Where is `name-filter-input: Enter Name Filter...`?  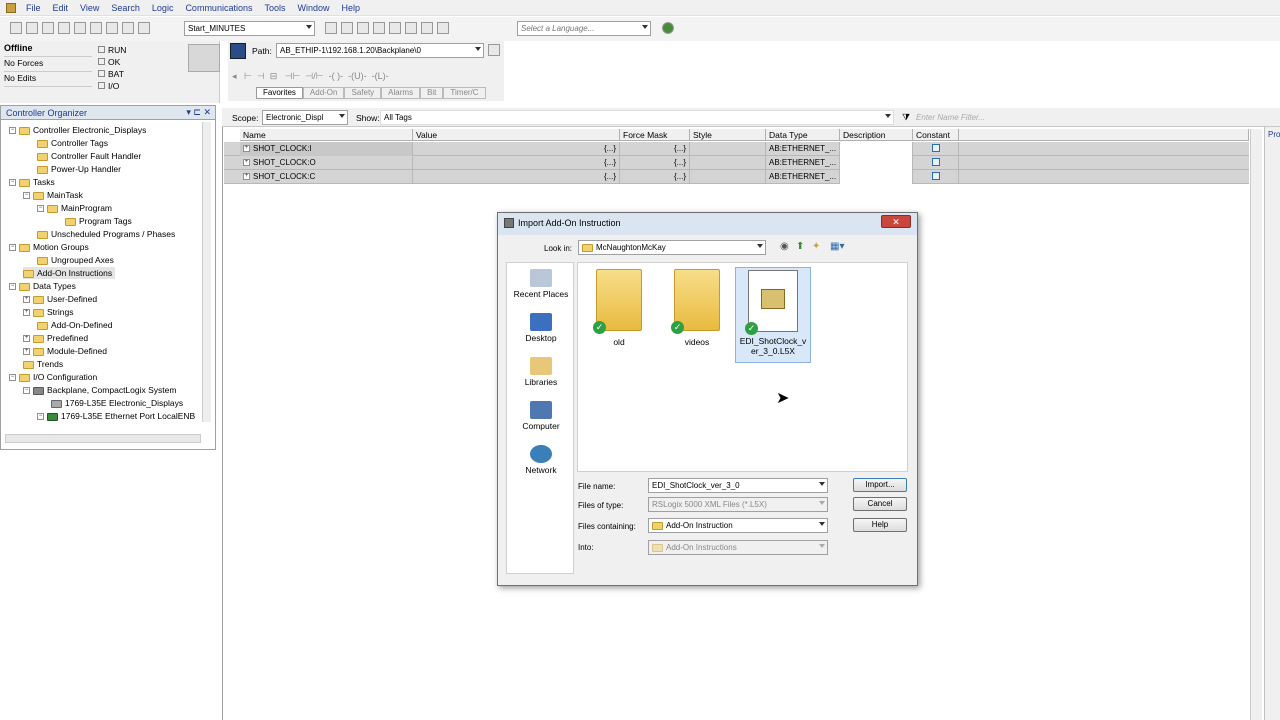 name-filter-input: Enter Name Filter... is located at coordinates (950, 117).